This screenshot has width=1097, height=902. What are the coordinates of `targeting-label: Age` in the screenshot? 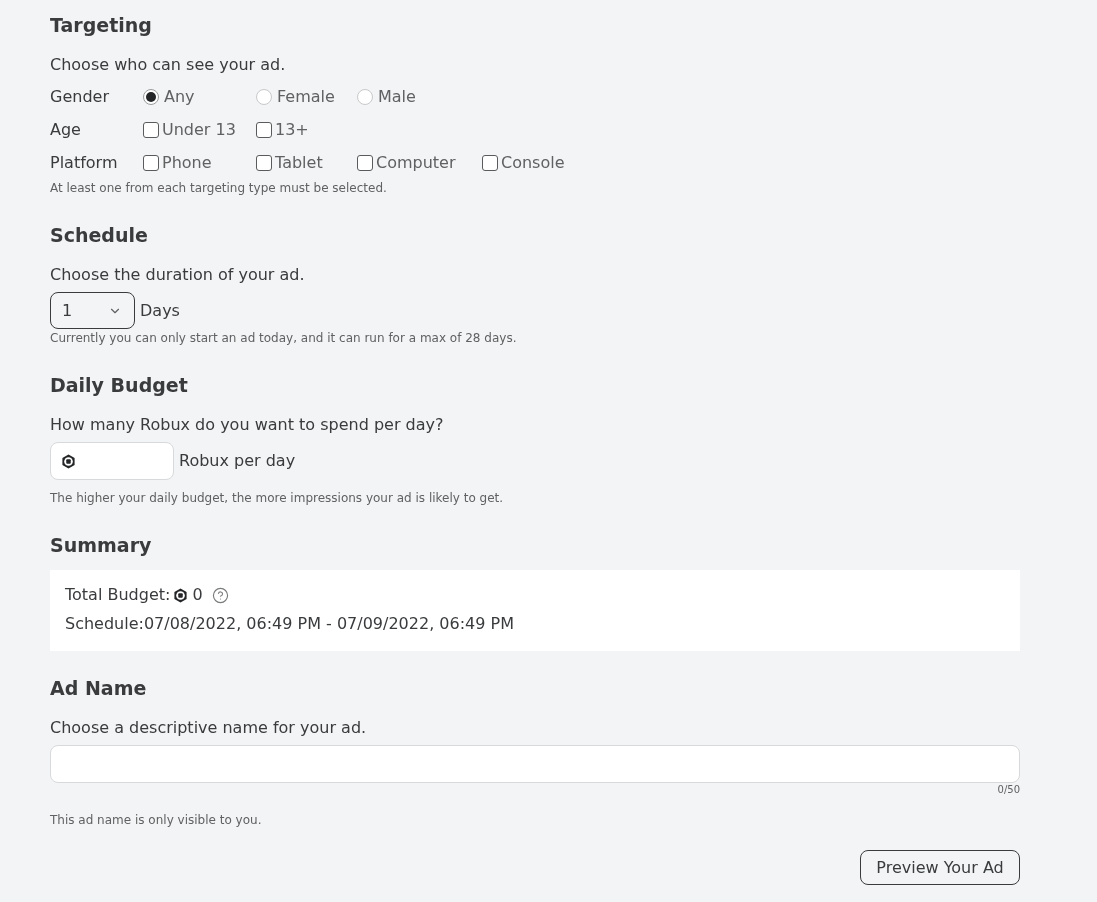 It's located at (66, 129).